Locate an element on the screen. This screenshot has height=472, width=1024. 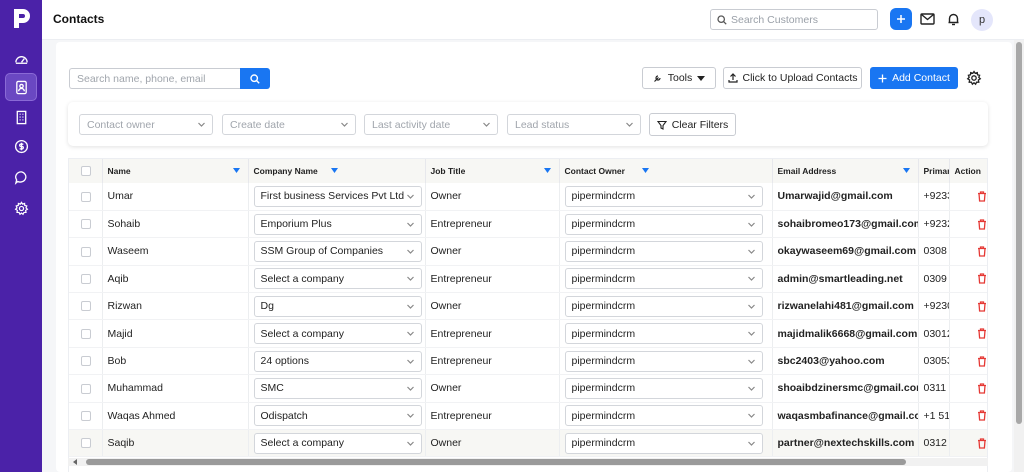
bell-icon is located at coordinates (953, 19).